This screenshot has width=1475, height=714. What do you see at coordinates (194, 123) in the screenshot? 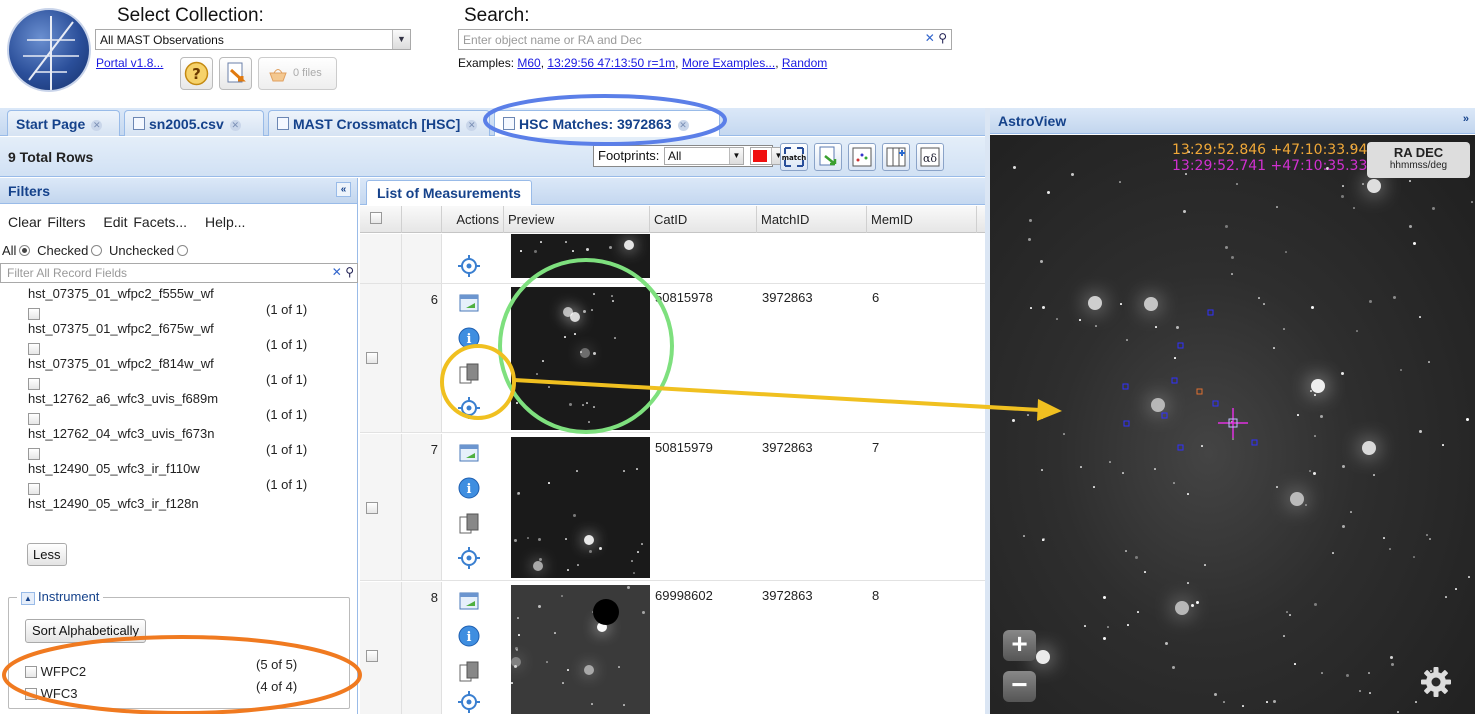
I see `tab-sn2005-csv: sn2005.csv ✕` at bounding box center [194, 123].